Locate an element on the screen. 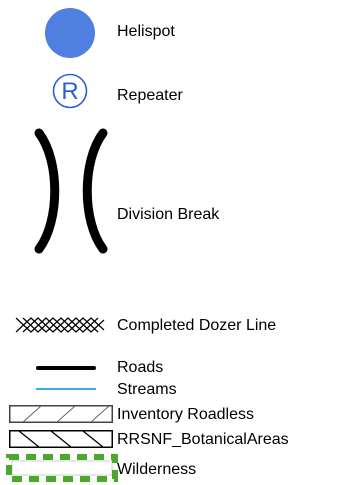 Image resolution: width=363 pixels, height=485 pixels. legend-item-inventory-roadless: Inventory Roadless is located at coordinates (181, 414).